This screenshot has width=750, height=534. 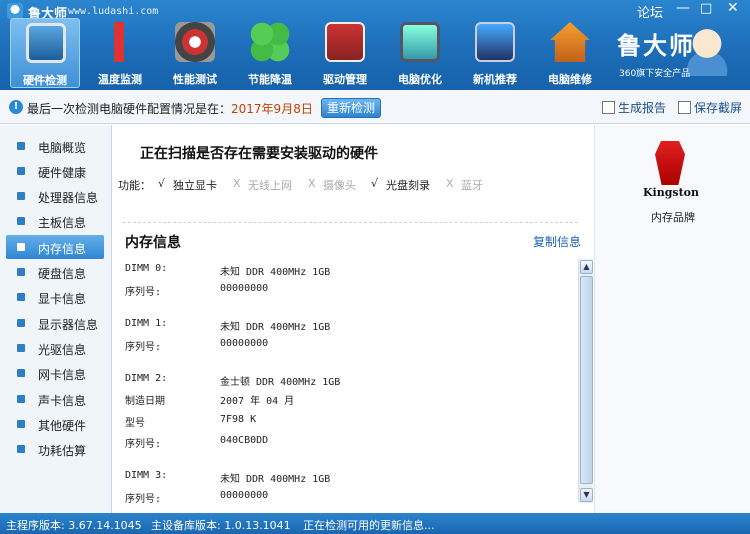 I want to click on sidebar-item-label: 显示器信息, so click(x=68, y=325).